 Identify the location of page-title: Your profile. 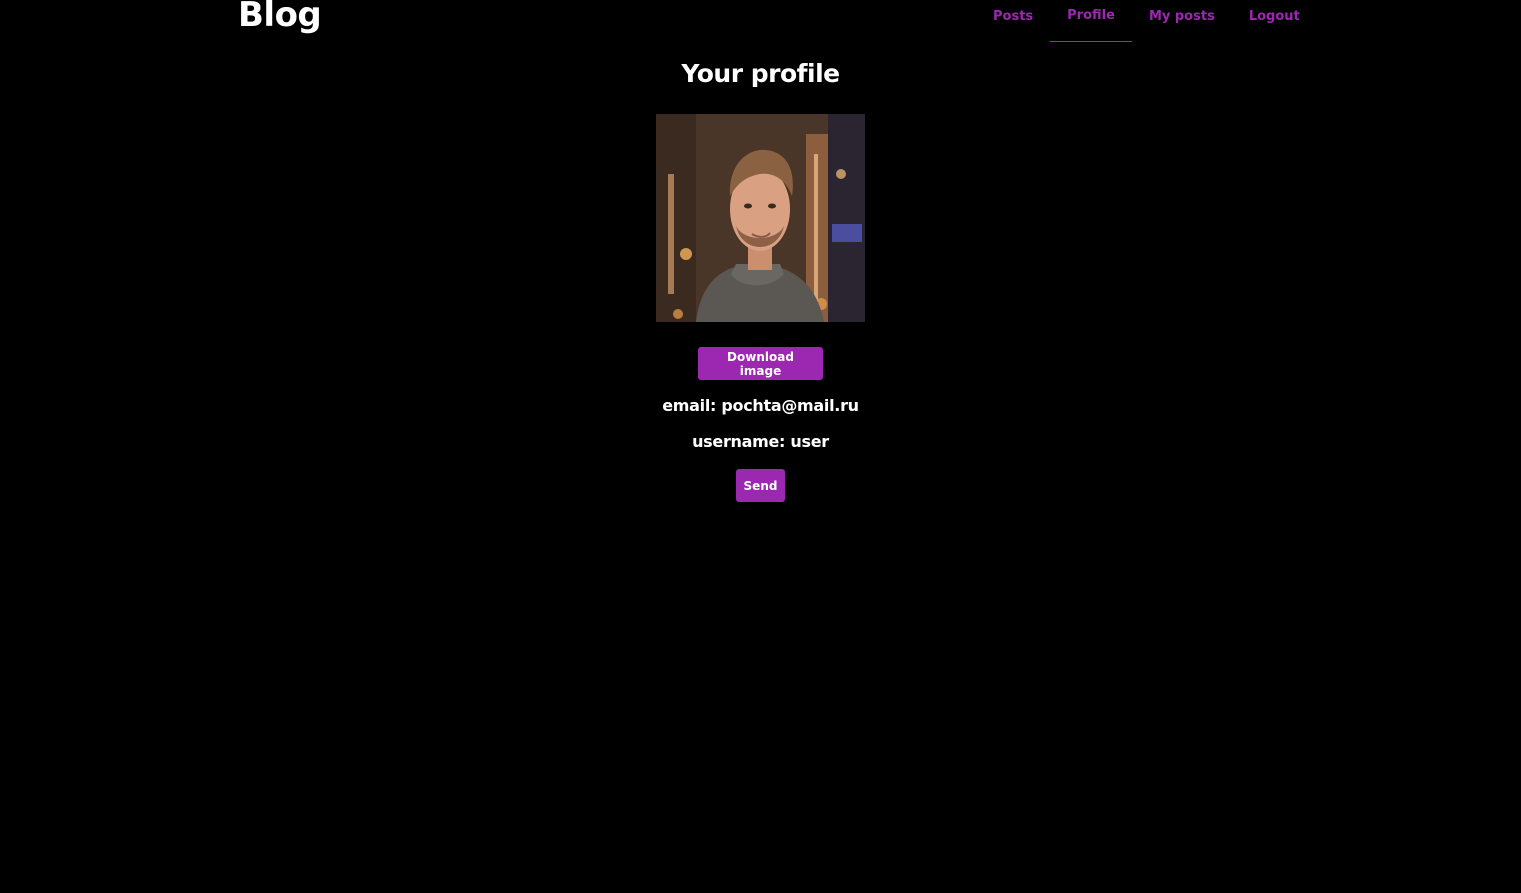
(760, 73).